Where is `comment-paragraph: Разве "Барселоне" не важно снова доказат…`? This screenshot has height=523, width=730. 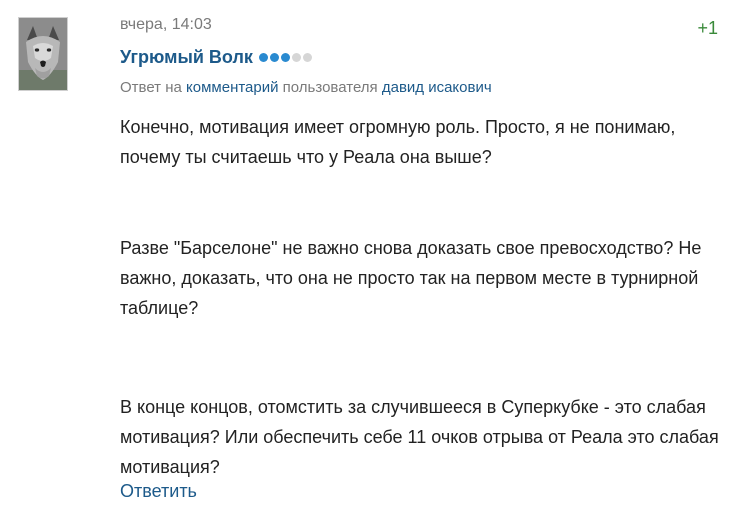 comment-paragraph: Разве "Барселоне" не важно снова доказат… is located at coordinates (411, 278).